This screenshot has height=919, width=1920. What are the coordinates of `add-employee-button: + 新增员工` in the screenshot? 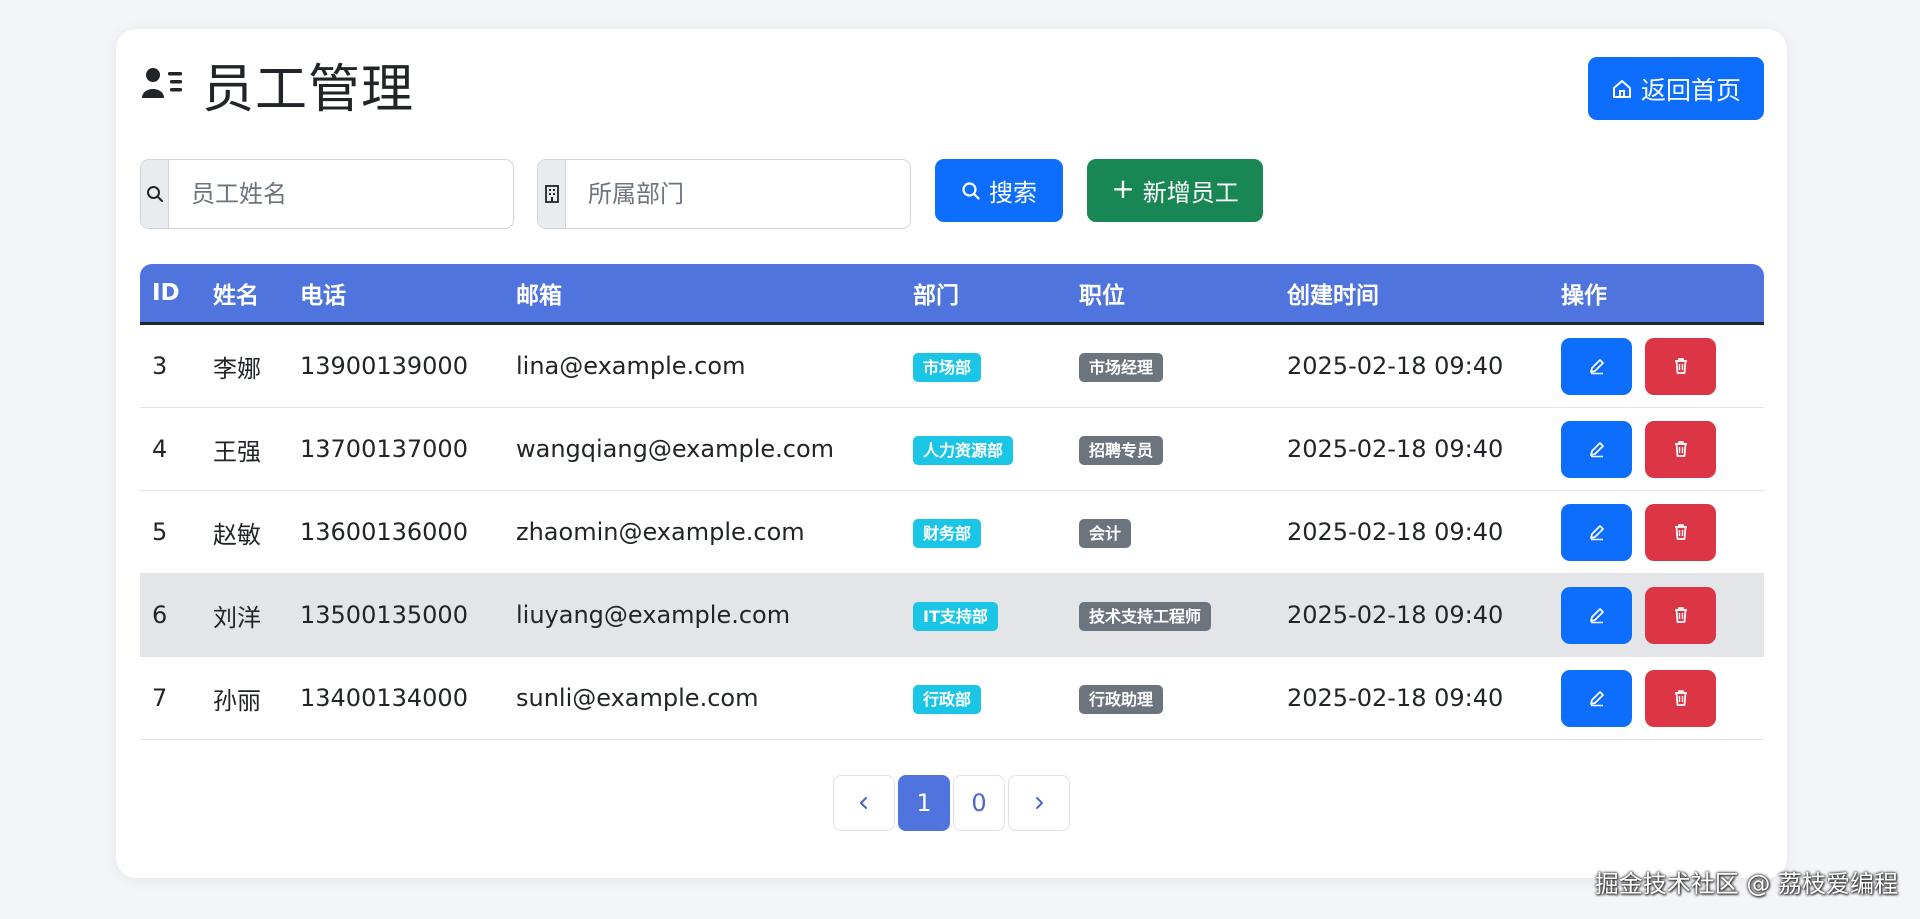 It's located at (1175, 190).